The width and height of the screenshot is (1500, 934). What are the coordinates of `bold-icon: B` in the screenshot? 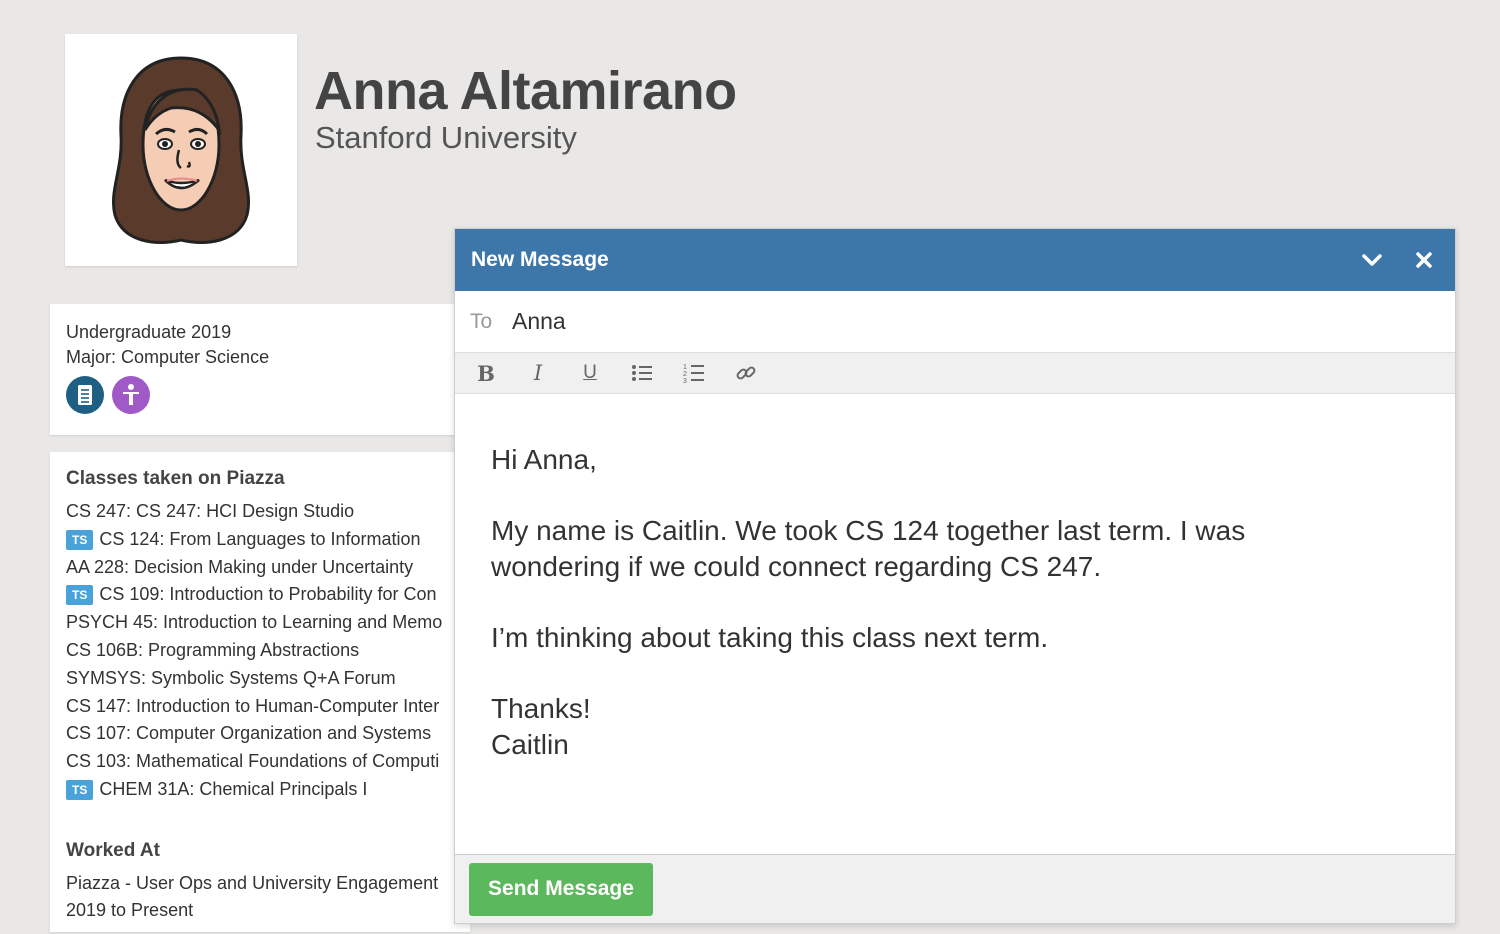 It's located at (486, 373).